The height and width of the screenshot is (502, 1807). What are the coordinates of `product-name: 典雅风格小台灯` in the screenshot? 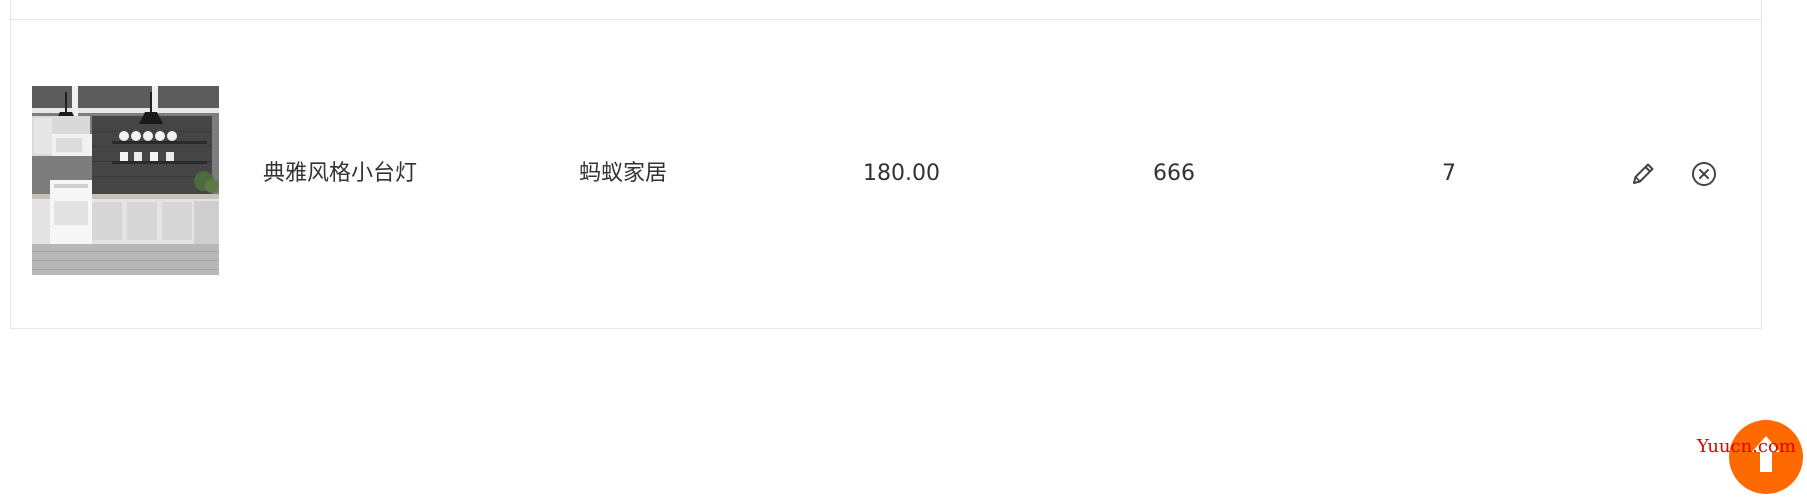 It's located at (340, 174).